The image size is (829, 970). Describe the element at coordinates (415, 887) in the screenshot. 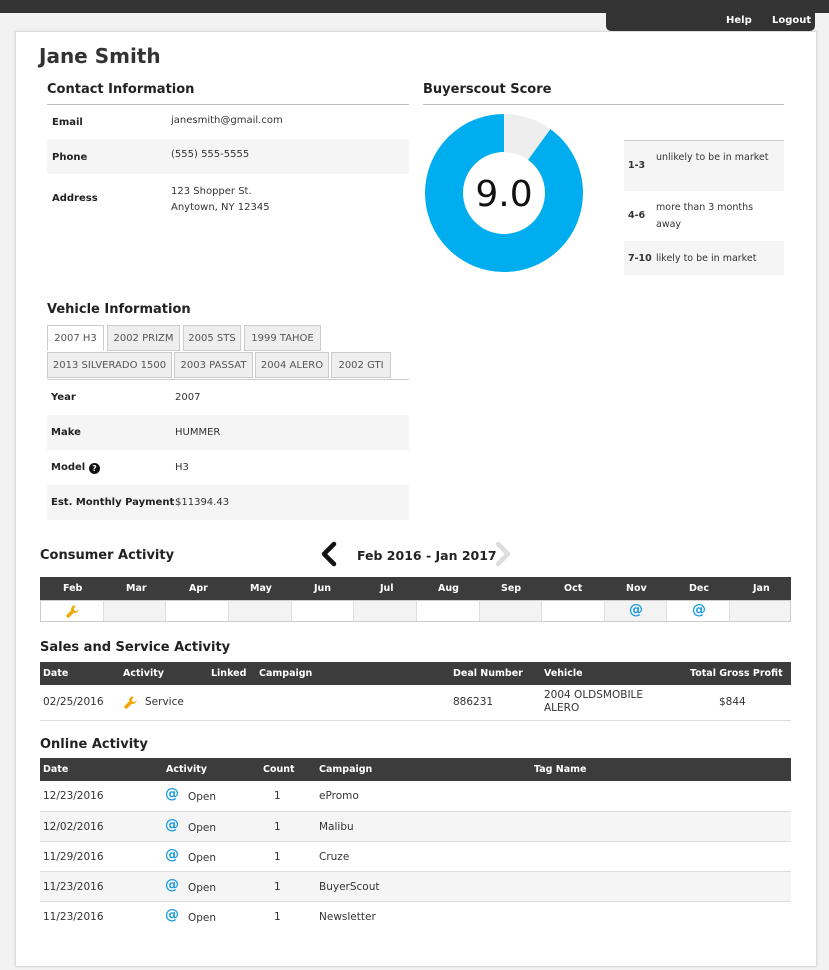

I see `table-row: 11/23/2016 @ Open 1 BuyerScout` at that location.